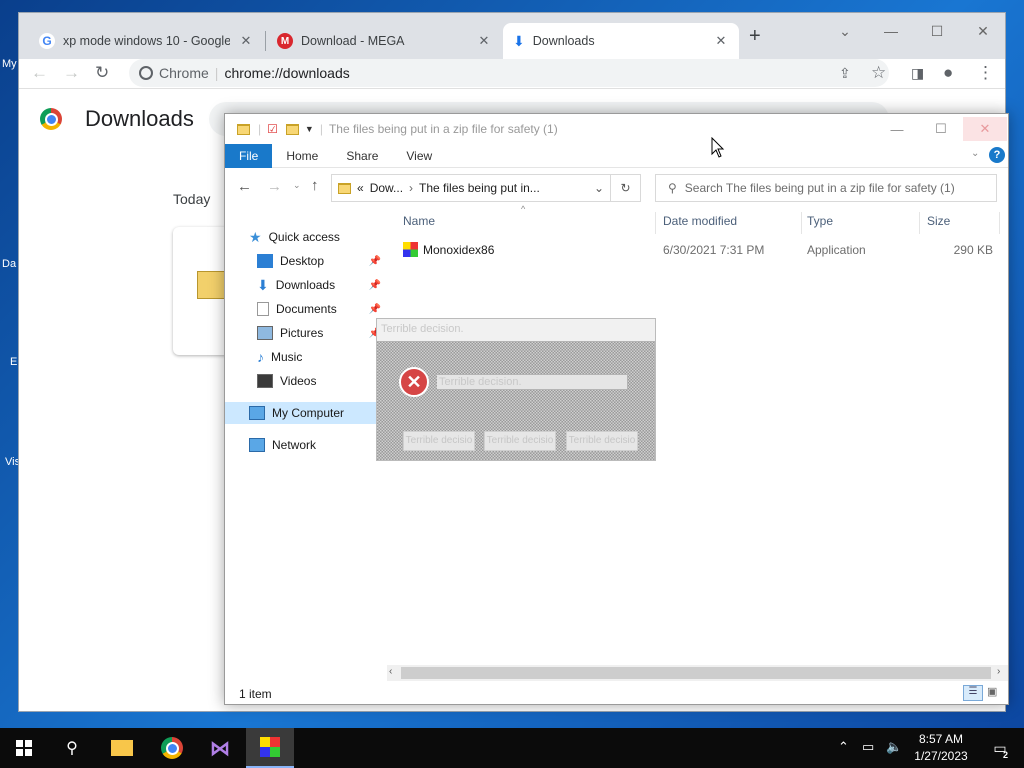 The width and height of the screenshot is (1024, 768). What do you see at coordinates (263, 284) in the screenshot?
I see `download-icon: ⬇` at bounding box center [263, 284].